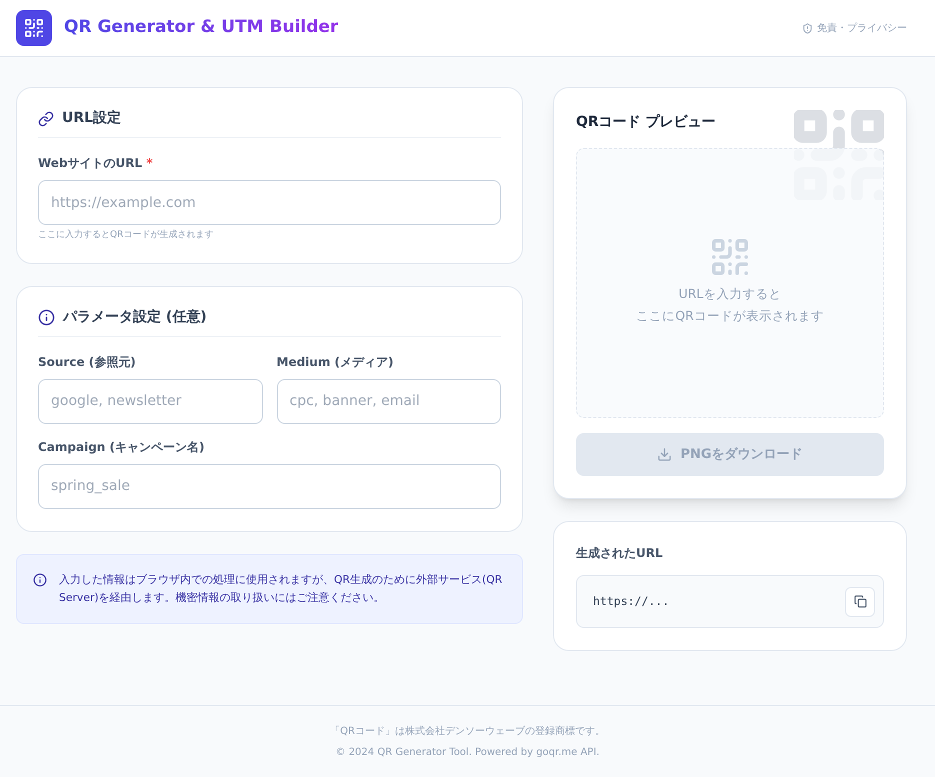 This screenshot has width=935, height=777. I want to click on notice-text: 入力した情報はブラウザ内での処理に使用されますが、QR生成のために外部サービス(QR Server)を経由します。機密情報の取り扱いにはご注意ください。, so click(281, 589).